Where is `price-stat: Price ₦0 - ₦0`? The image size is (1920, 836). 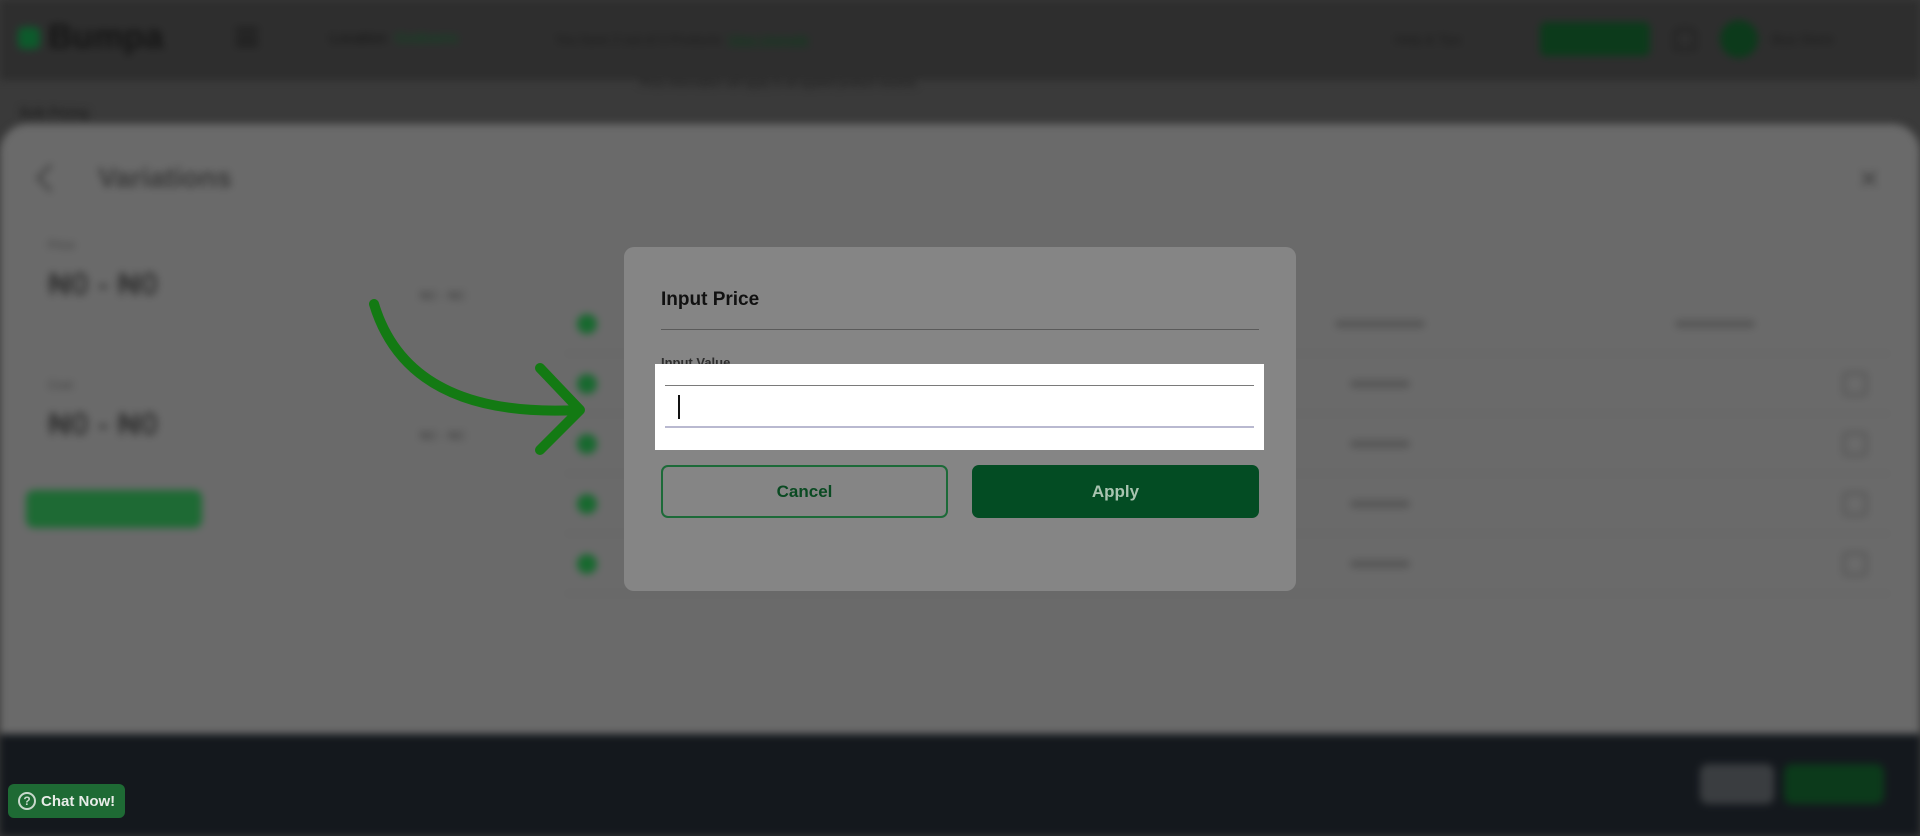
price-stat: Price ₦0 - ₦0 is located at coordinates (103, 270).